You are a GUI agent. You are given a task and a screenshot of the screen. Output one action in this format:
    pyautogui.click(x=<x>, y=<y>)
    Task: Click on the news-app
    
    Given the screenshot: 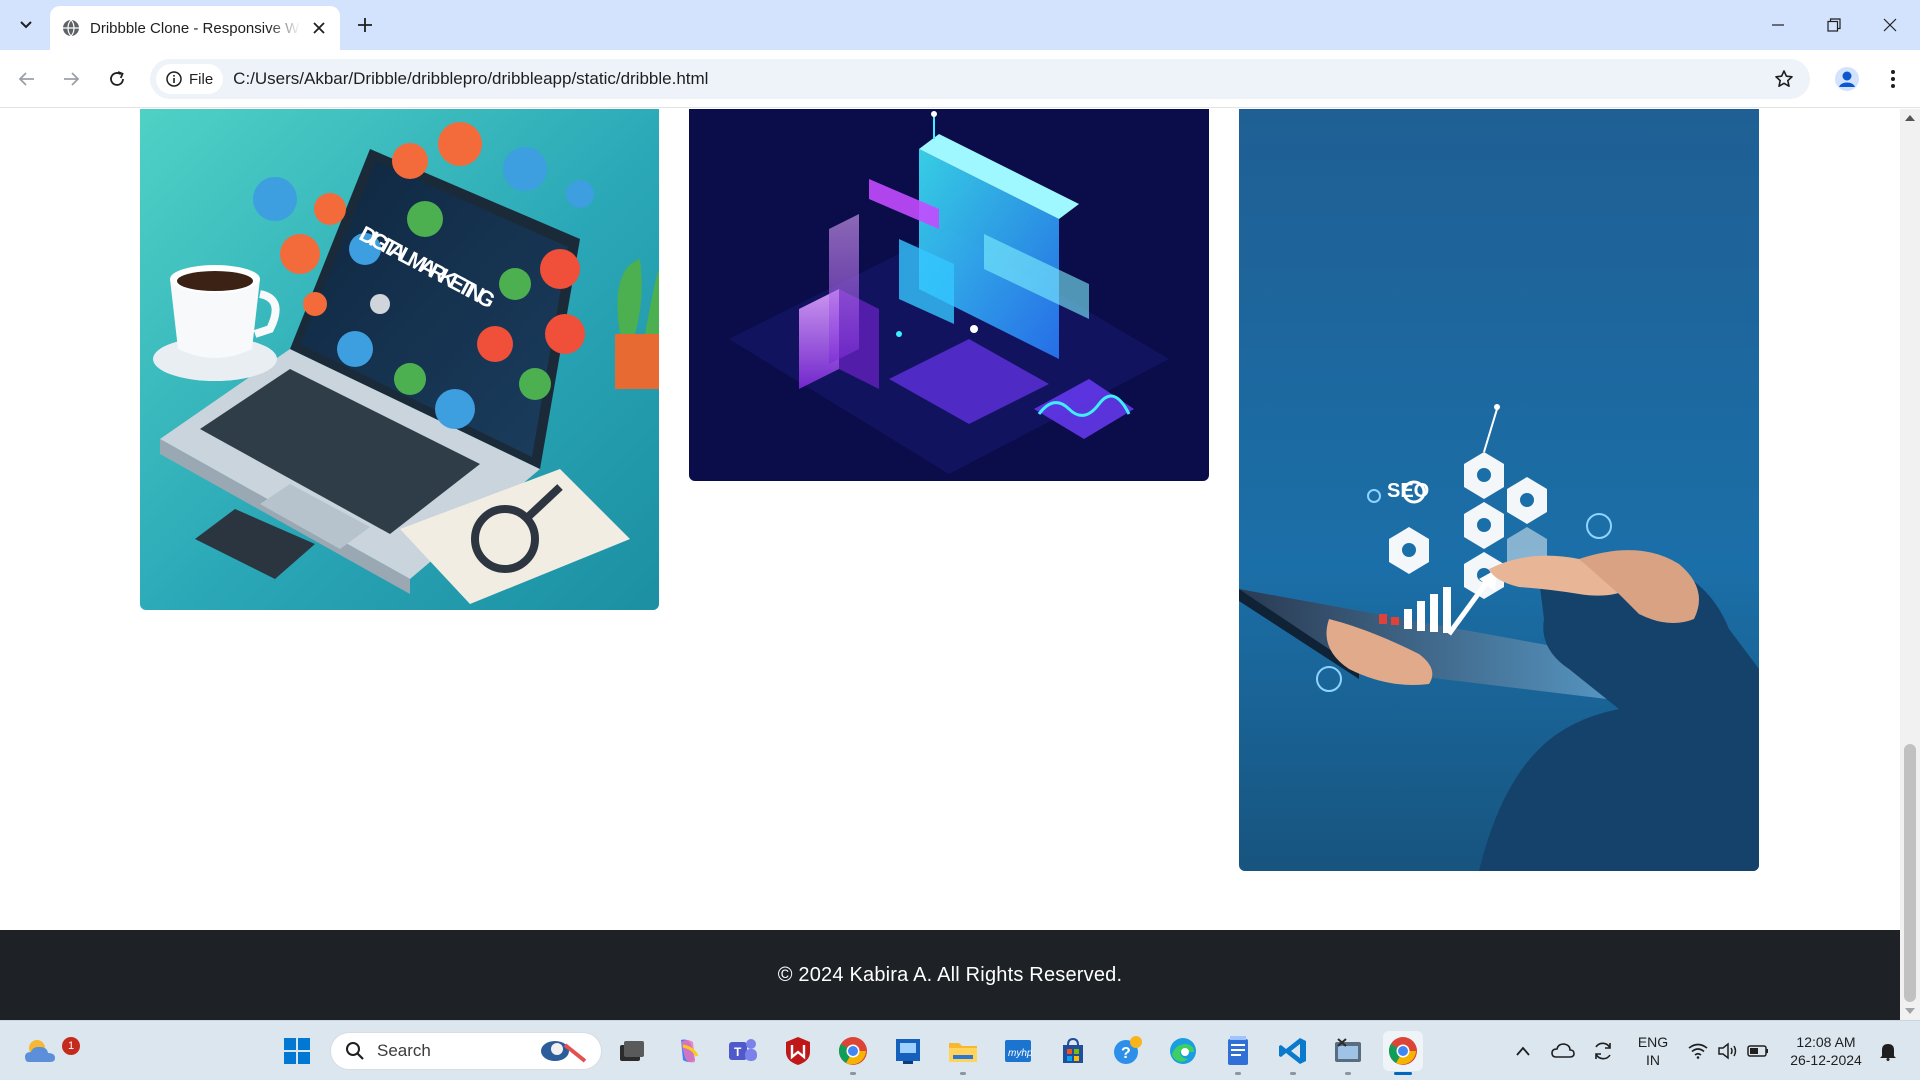 What is the action you would take?
    pyautogui.click(x=908, y=1051)
    